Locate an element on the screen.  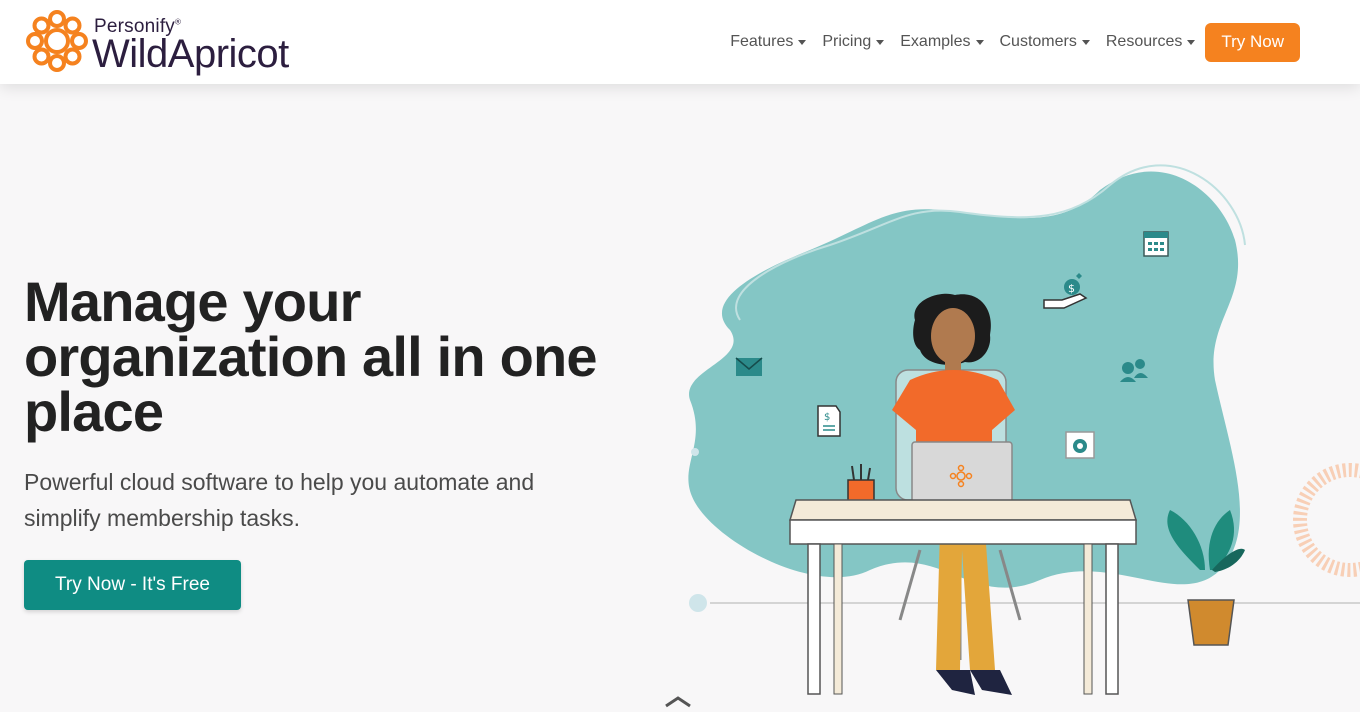
invoice-icon: $ is located at coordinates (829, 421).